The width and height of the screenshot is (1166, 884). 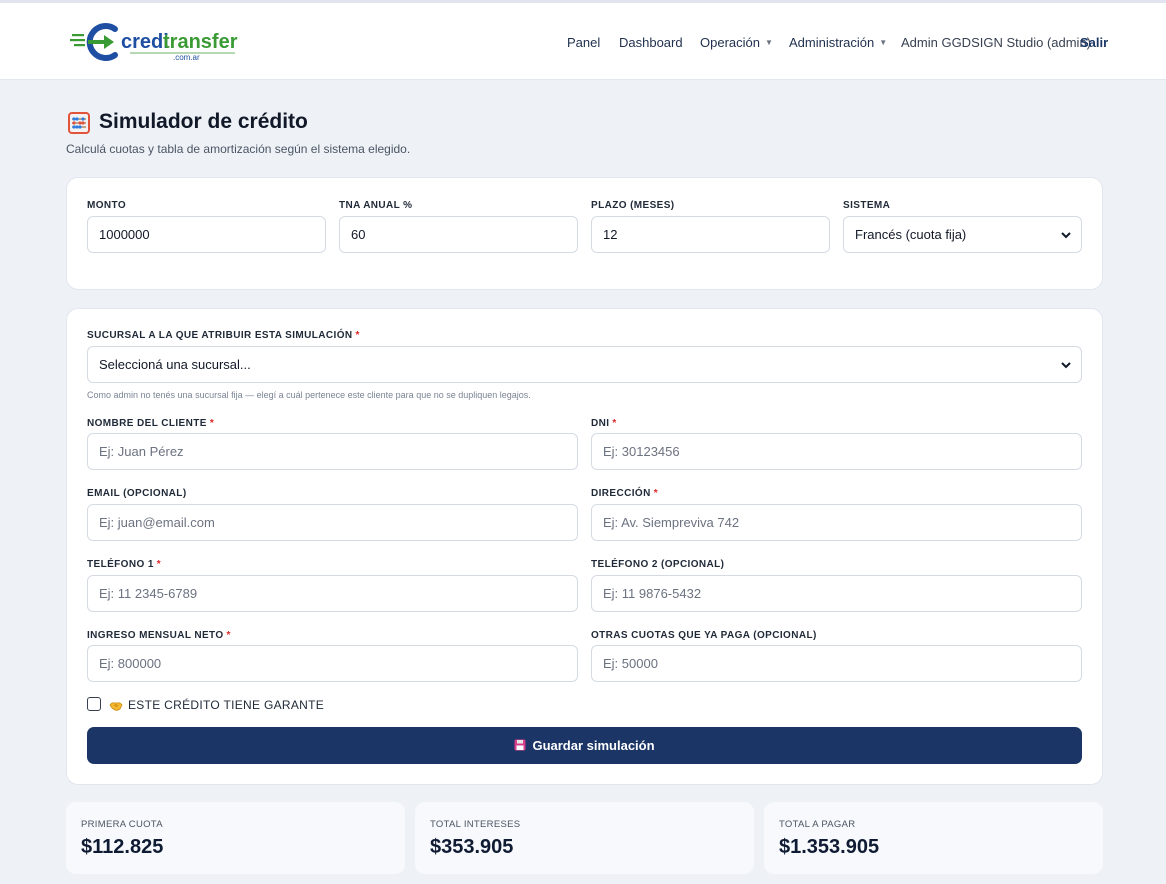 I want to click on plazo-input, so click(x=710, y=234).